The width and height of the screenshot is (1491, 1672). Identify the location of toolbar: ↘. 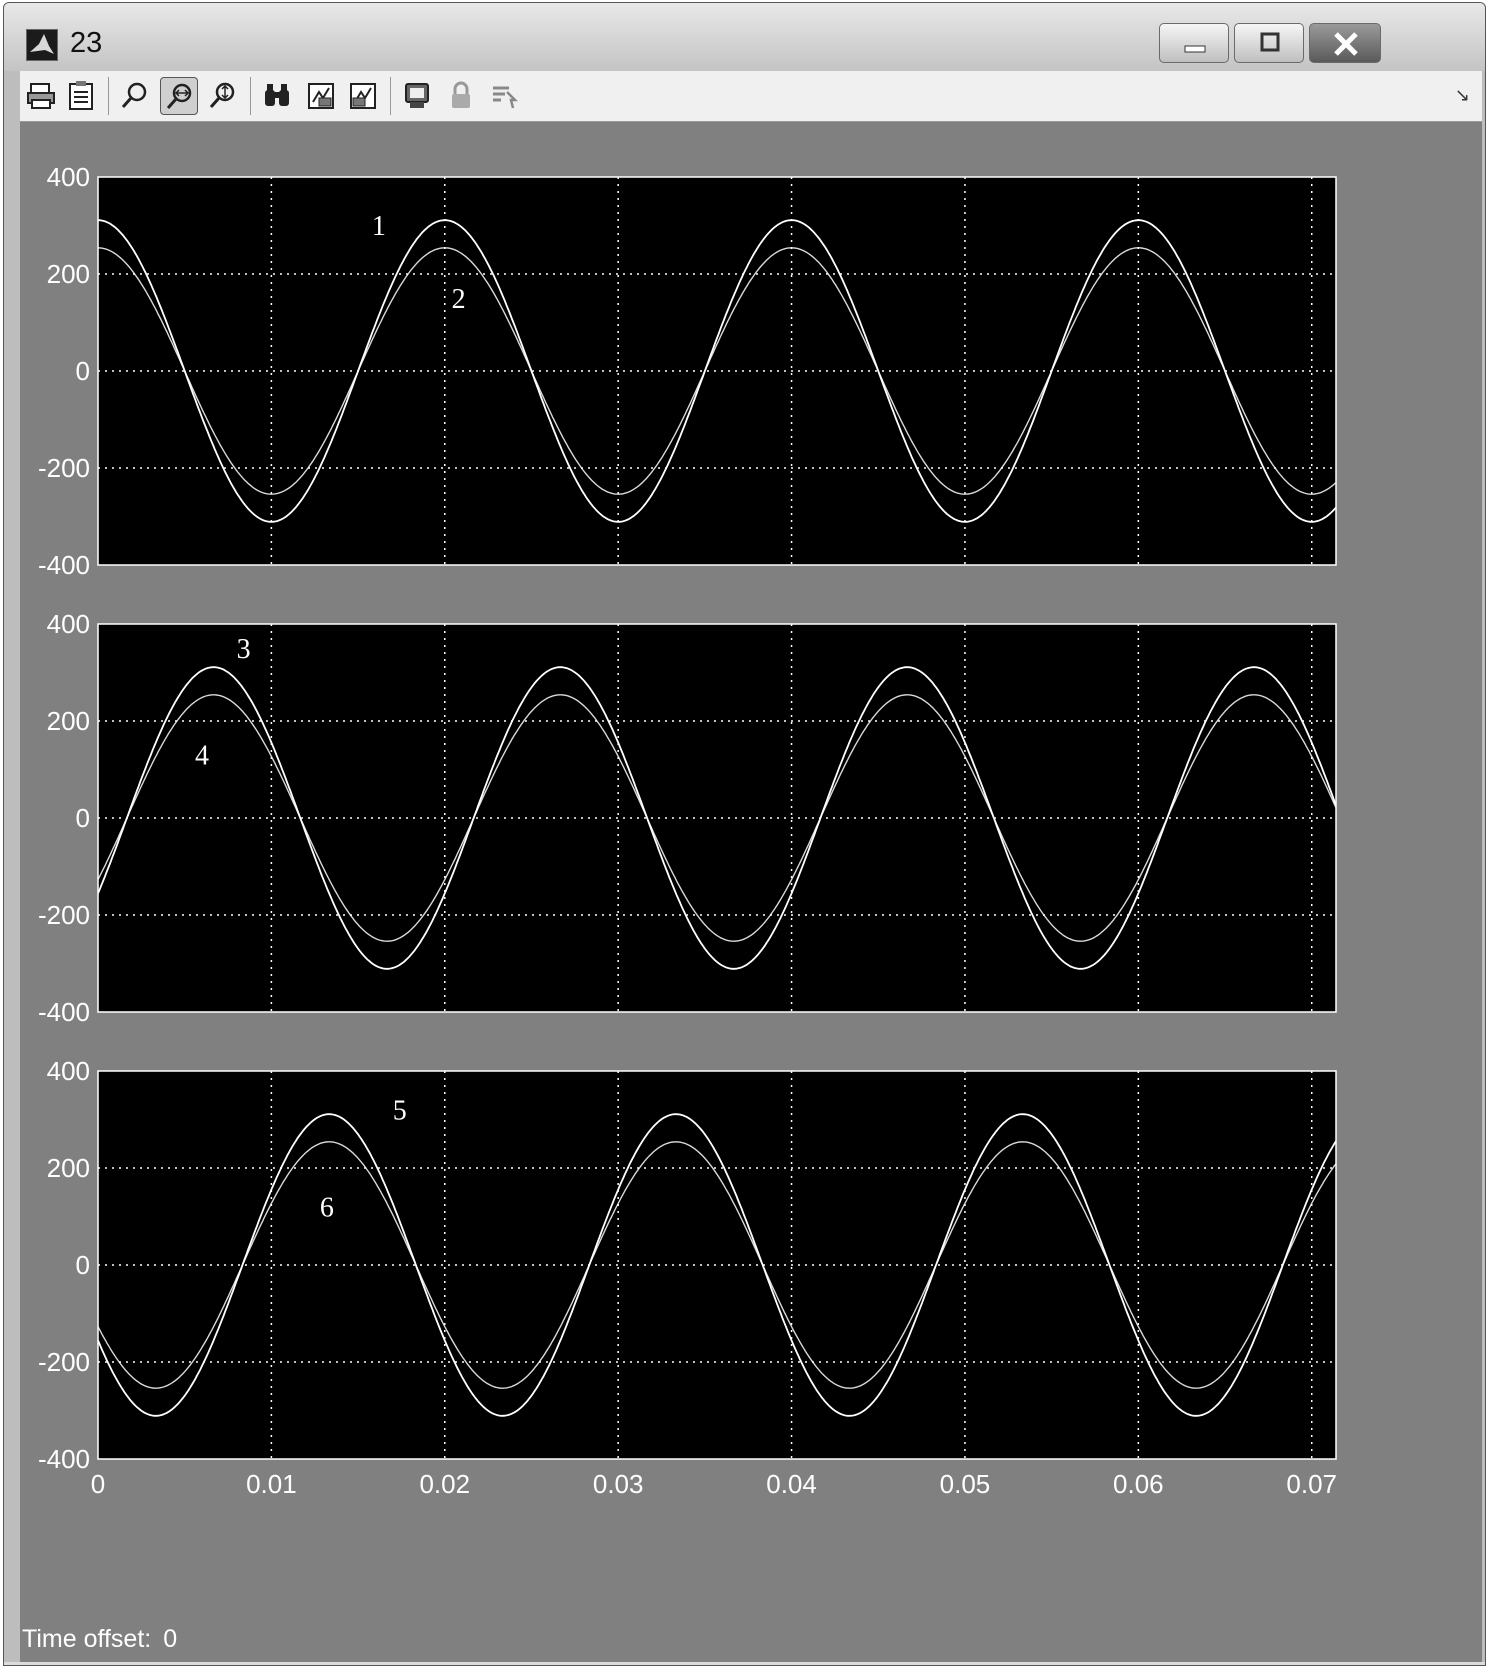
(751, 96).